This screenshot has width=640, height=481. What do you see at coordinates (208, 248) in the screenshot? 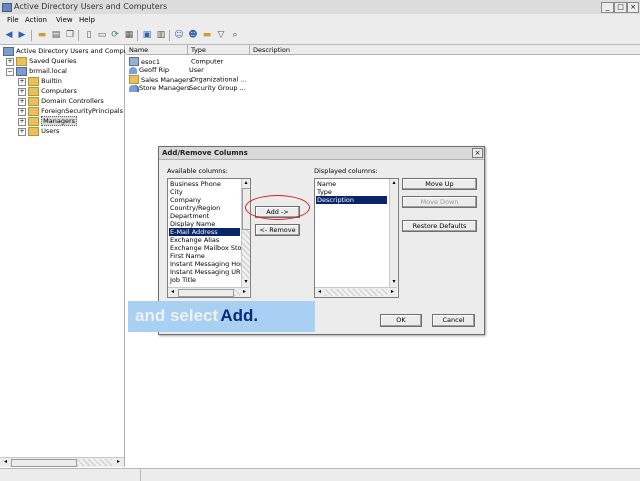
I see `list-item: Exchange Mailbox Store` at bounding box center [208, 248].